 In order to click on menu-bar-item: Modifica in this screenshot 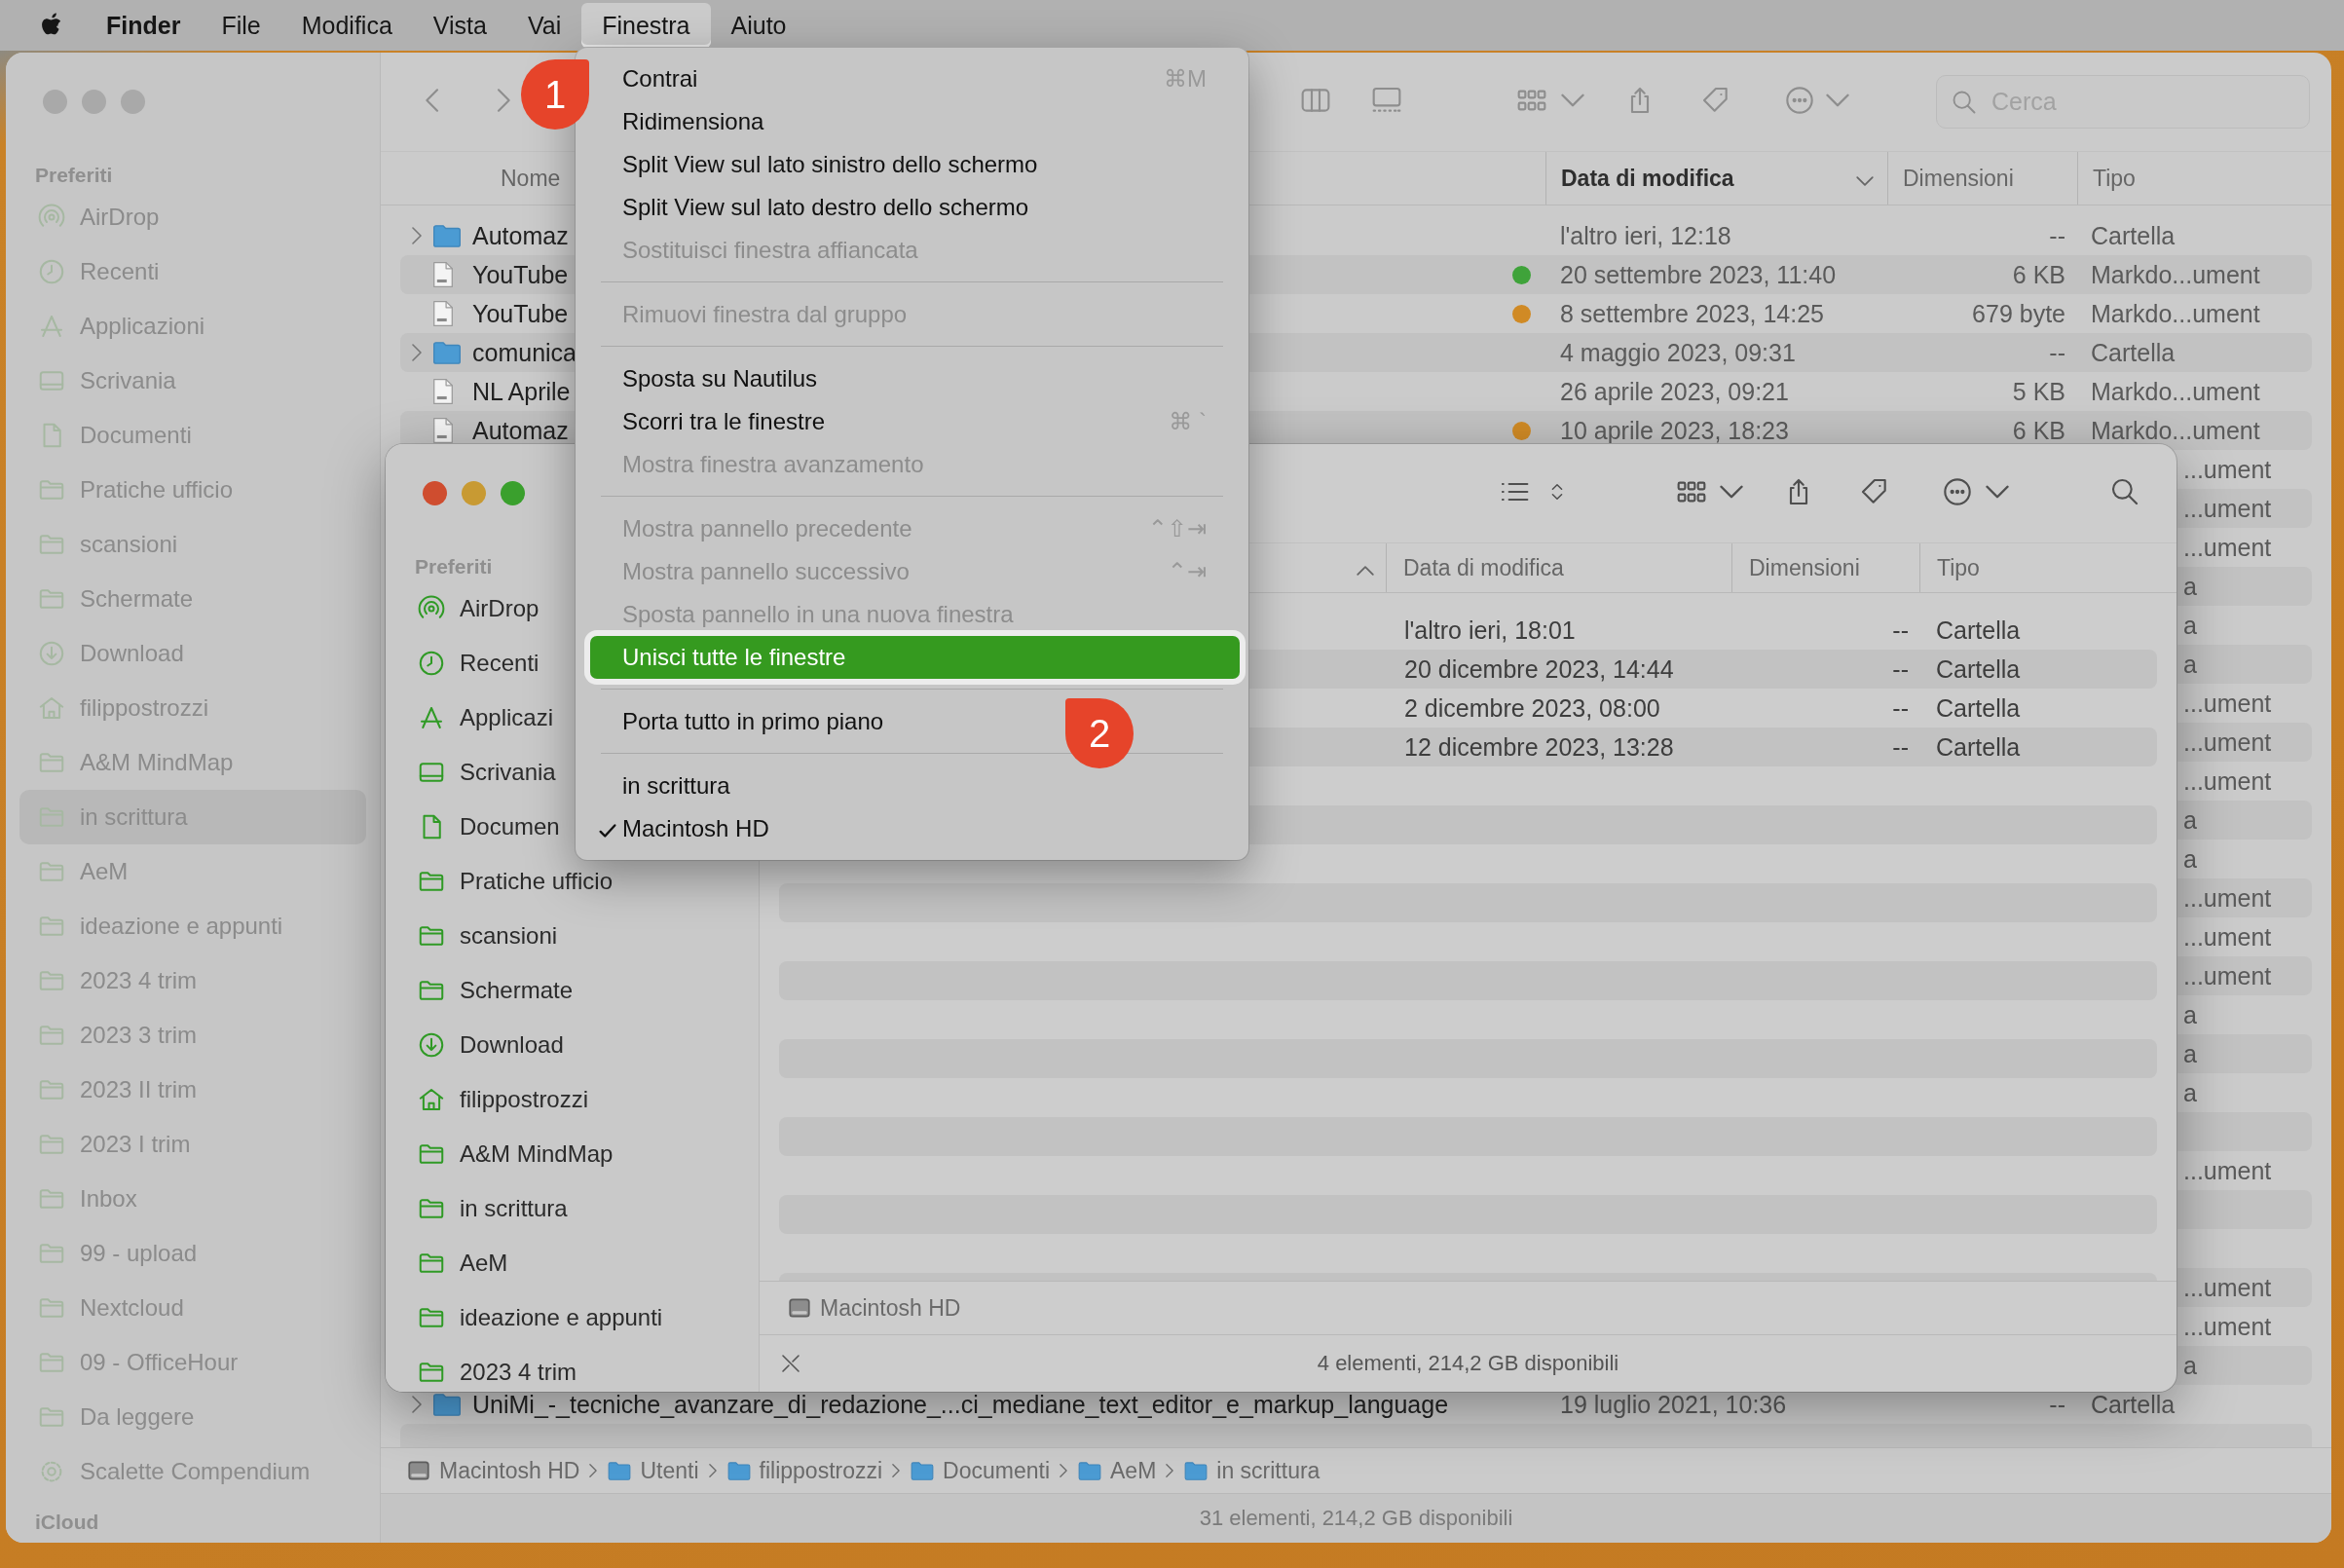, I will do `click(346, 25)`.